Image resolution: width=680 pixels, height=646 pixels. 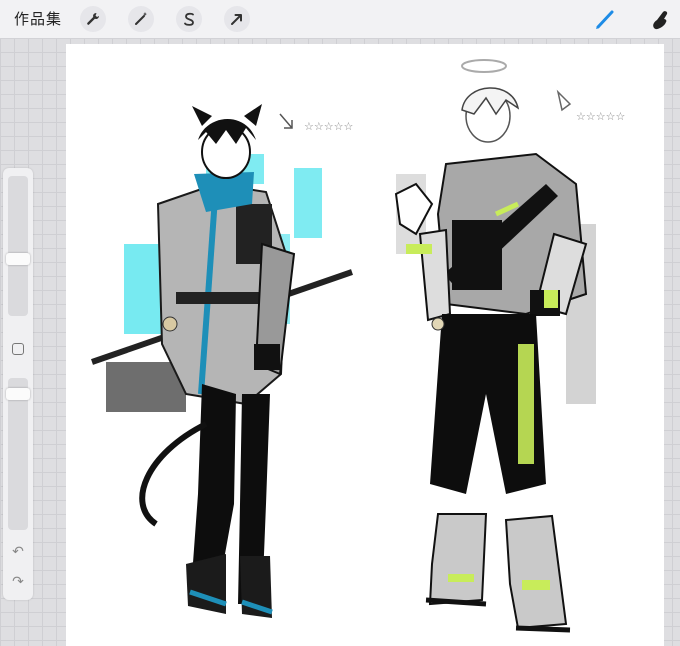 I want to click on arrow-cursor-icon, so click(x=236, y=19).